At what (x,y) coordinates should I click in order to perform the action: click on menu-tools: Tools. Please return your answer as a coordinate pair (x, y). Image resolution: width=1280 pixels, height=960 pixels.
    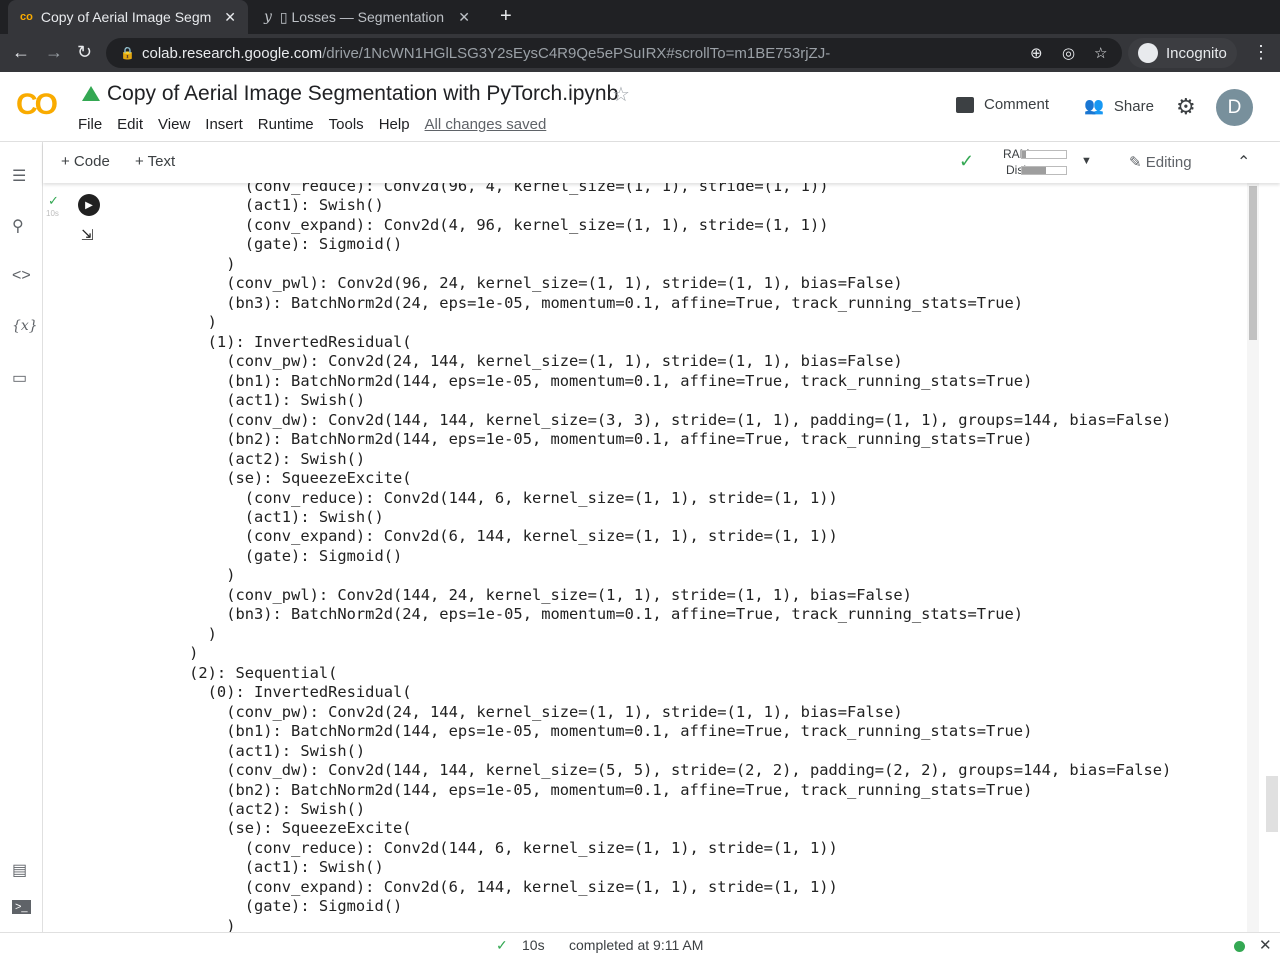
    Looking at the image, I should click on (346, 124).